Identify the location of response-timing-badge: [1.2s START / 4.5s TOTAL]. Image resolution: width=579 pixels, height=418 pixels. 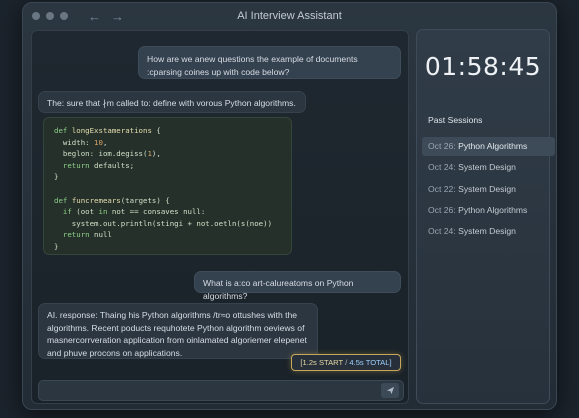
(346, 362).